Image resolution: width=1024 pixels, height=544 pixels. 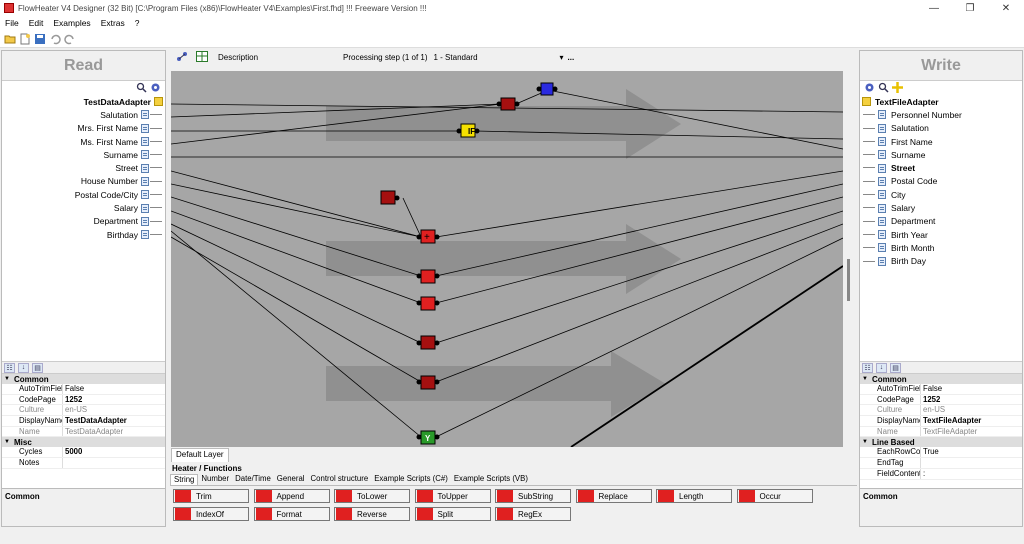 What do you see at coordinates (291, 479) in the screenshot?
I see `tab-general: General` at bounding box center [291, 479].